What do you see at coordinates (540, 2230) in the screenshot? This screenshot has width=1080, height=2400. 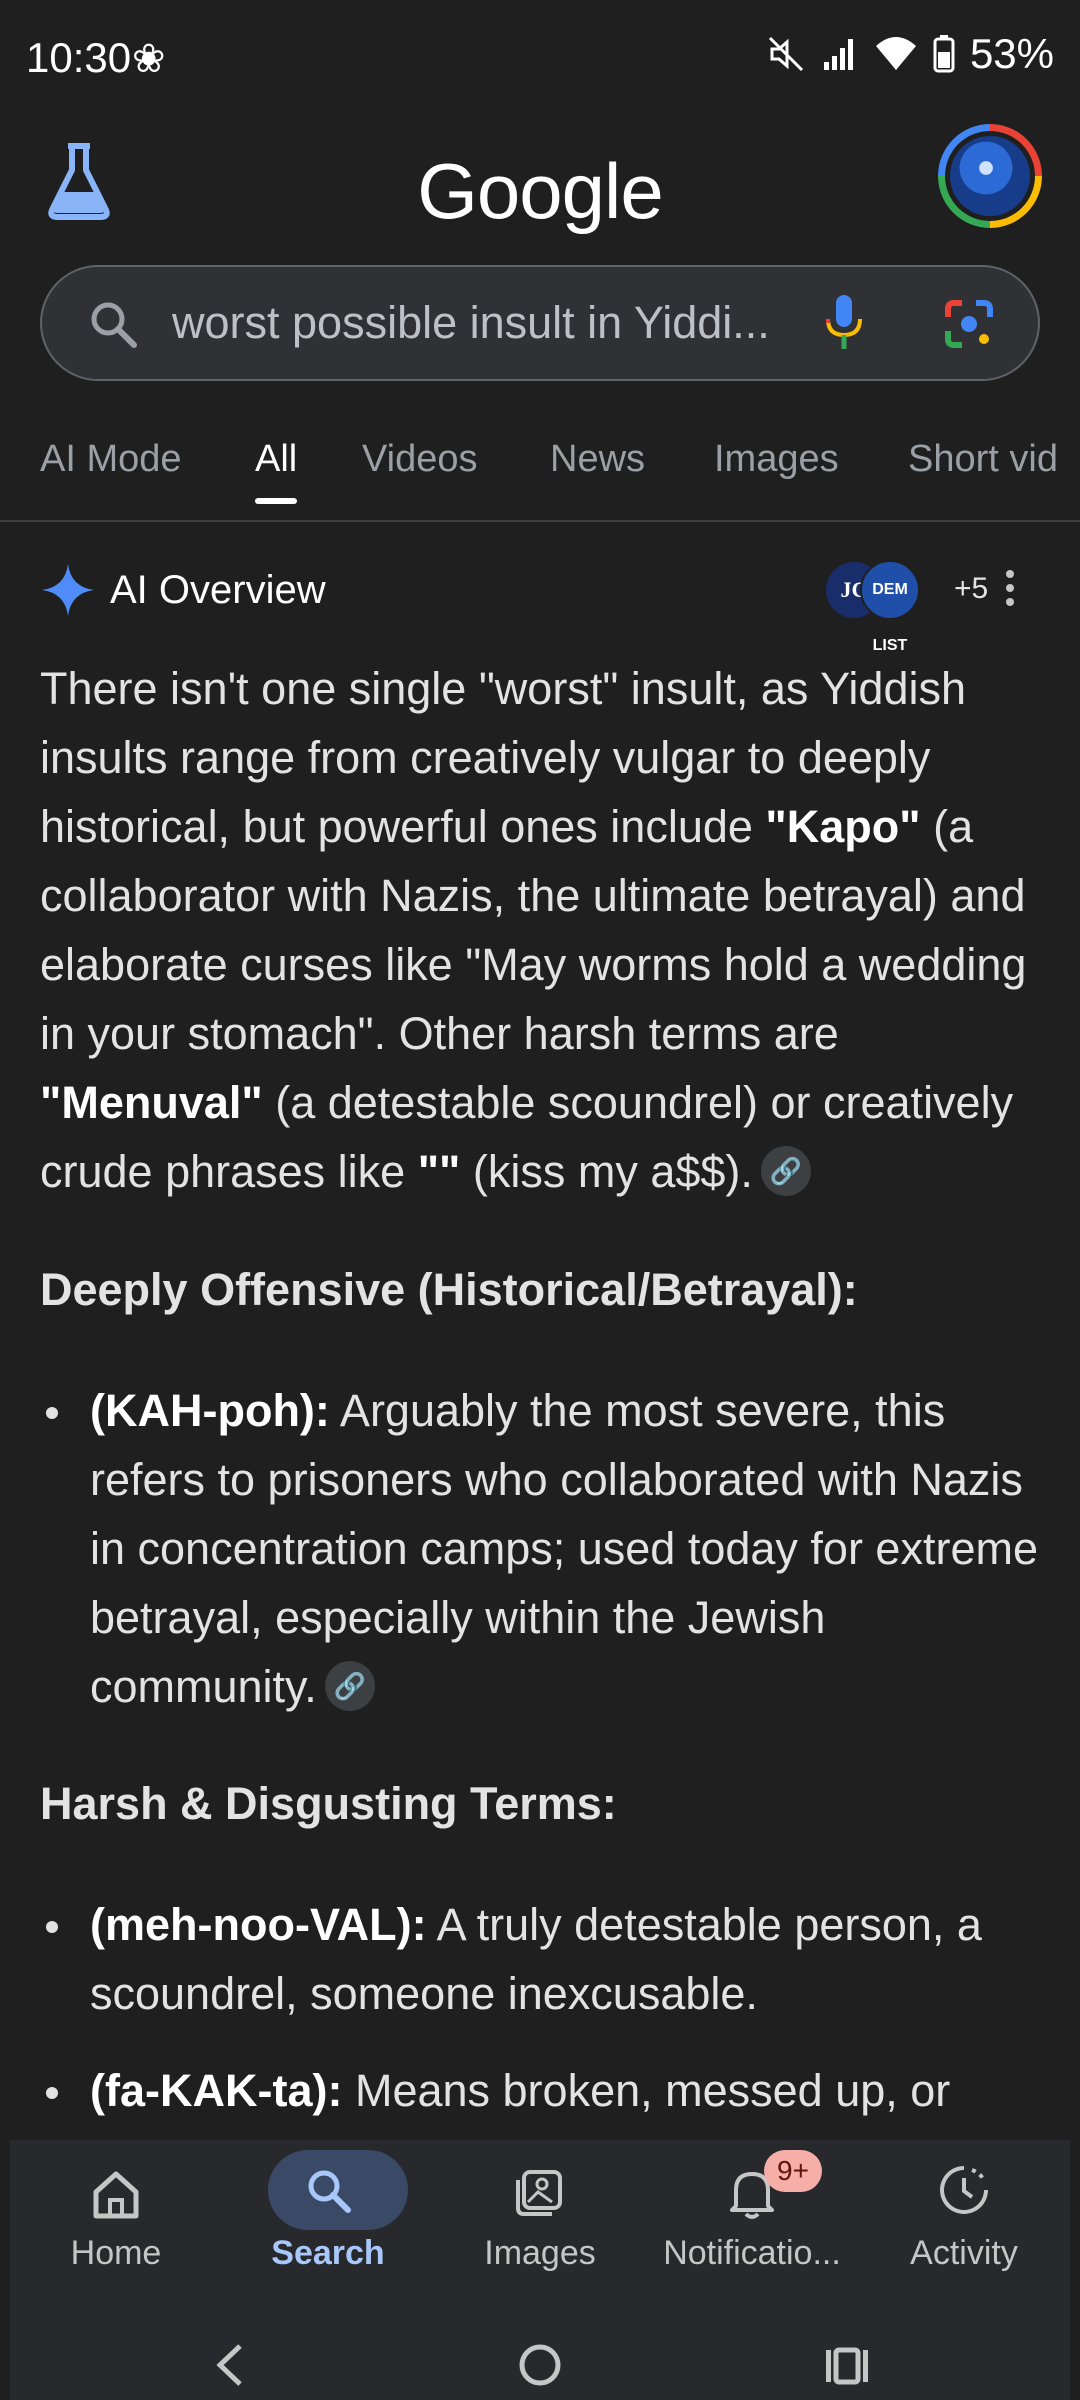 I see `nav-images: Images` at bounding box center [540, 2230].